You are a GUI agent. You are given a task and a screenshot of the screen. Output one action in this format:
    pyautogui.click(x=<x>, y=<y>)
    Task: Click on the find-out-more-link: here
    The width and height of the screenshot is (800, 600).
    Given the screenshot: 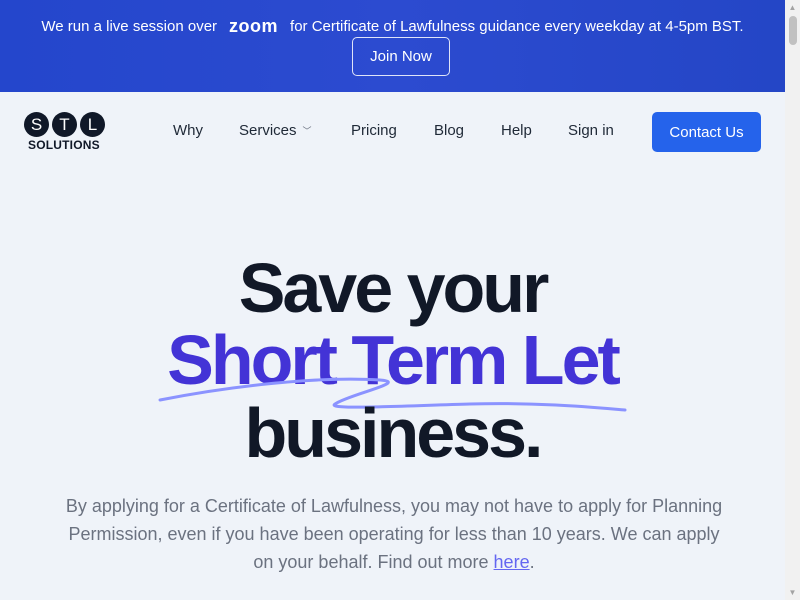 What is the action you would take?
    pyautogui.click(x=512, y=562)
    